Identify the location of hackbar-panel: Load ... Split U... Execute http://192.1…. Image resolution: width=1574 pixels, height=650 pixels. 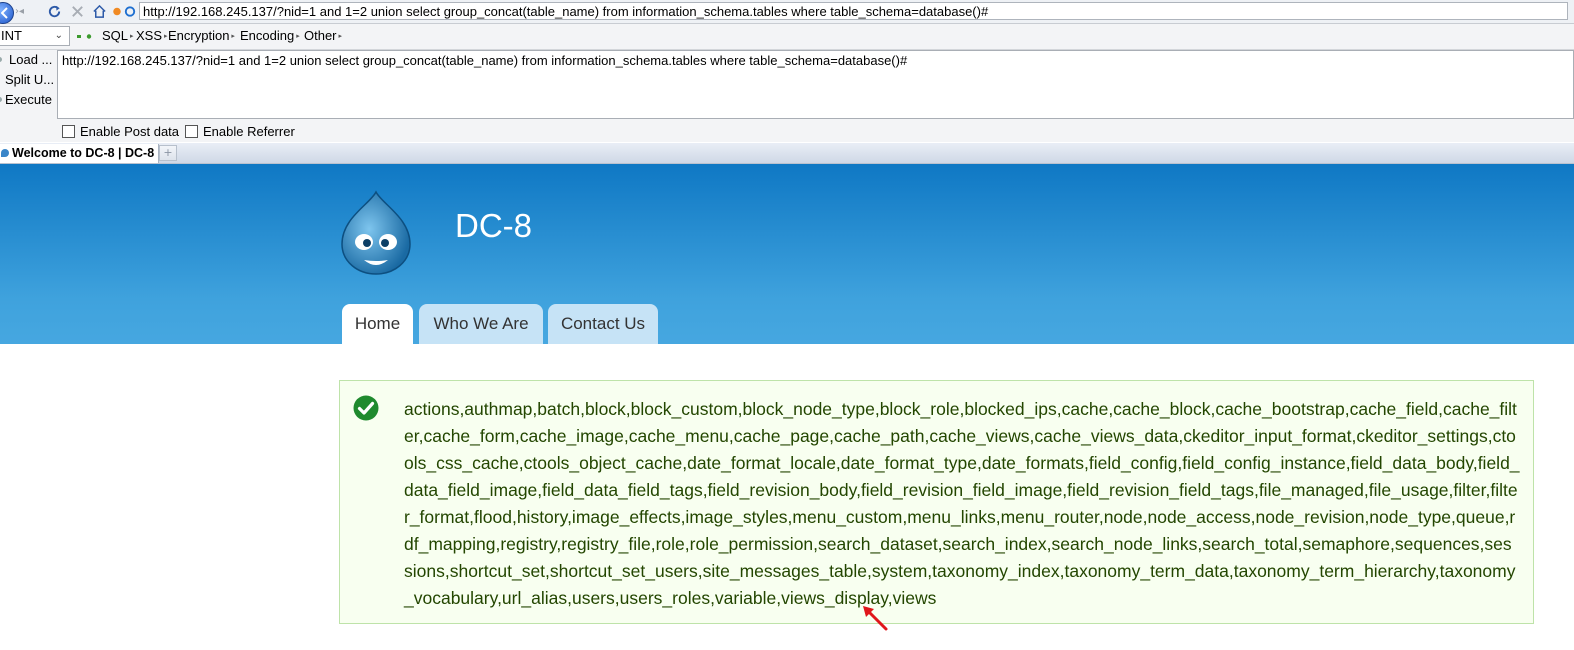
(787, 96).